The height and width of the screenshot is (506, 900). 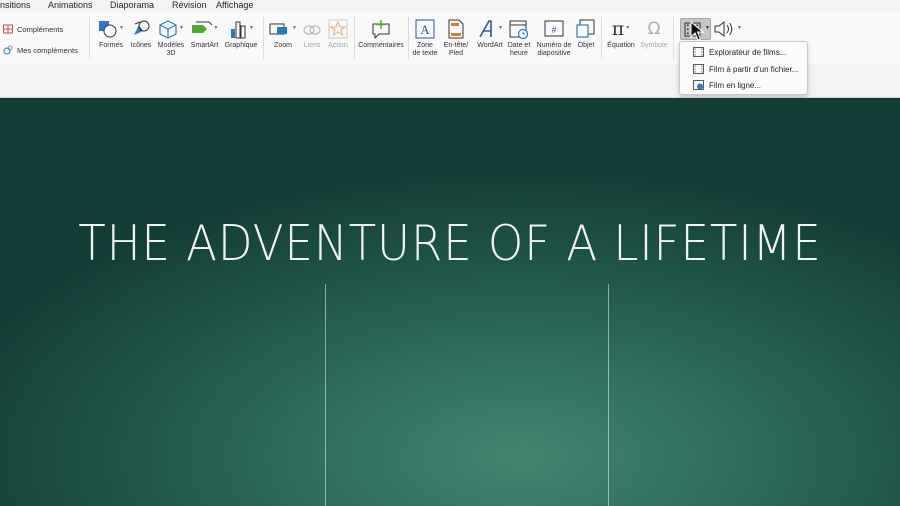 I want to click on equation-button: π ▼ Équation, so click(x=621, y=33).